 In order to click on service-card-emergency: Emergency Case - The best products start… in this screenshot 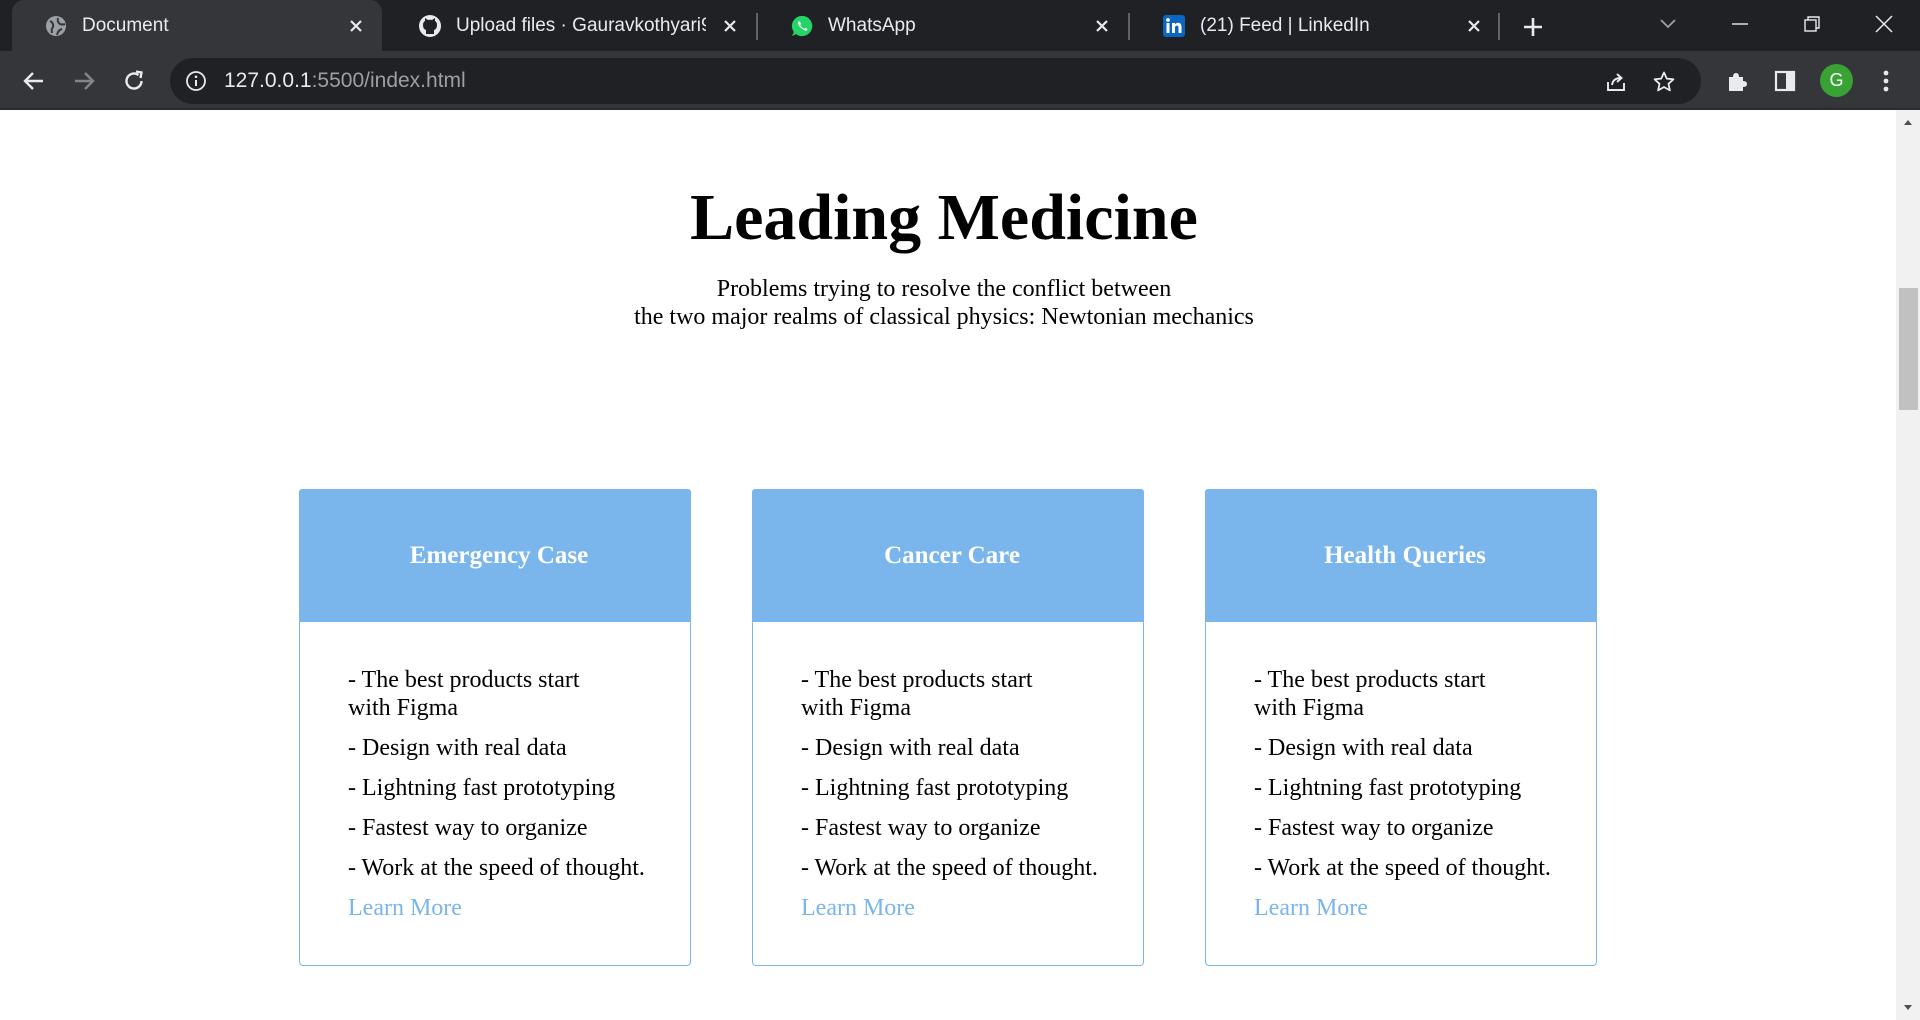, I will do `click(495, 727)`.